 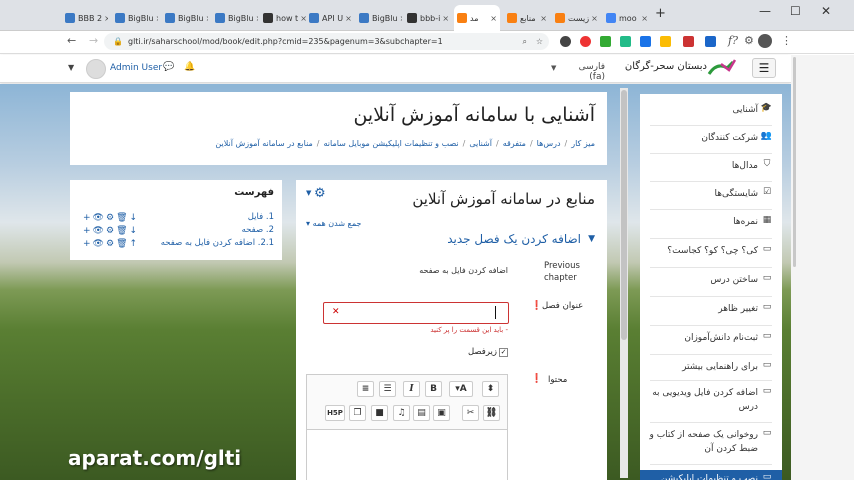 What do you see at coordinates (470, 413) in the screenshot?
I see `unlink-icon: ✂` at bounding box center [470, 413].